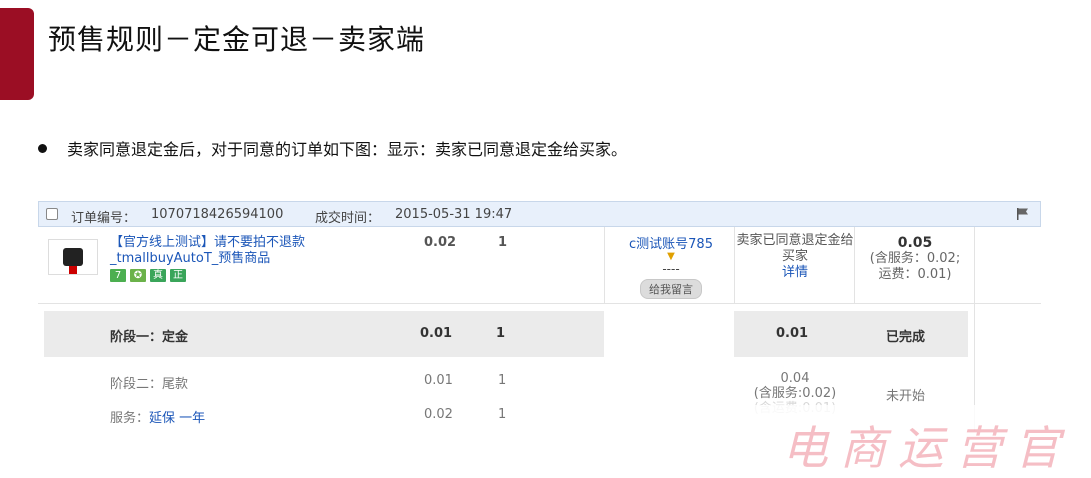  What do you see at coordinates (177, 418) in the screenshot?
I see `service-name-link: 延保 一年` at bounding box center [177, 418].